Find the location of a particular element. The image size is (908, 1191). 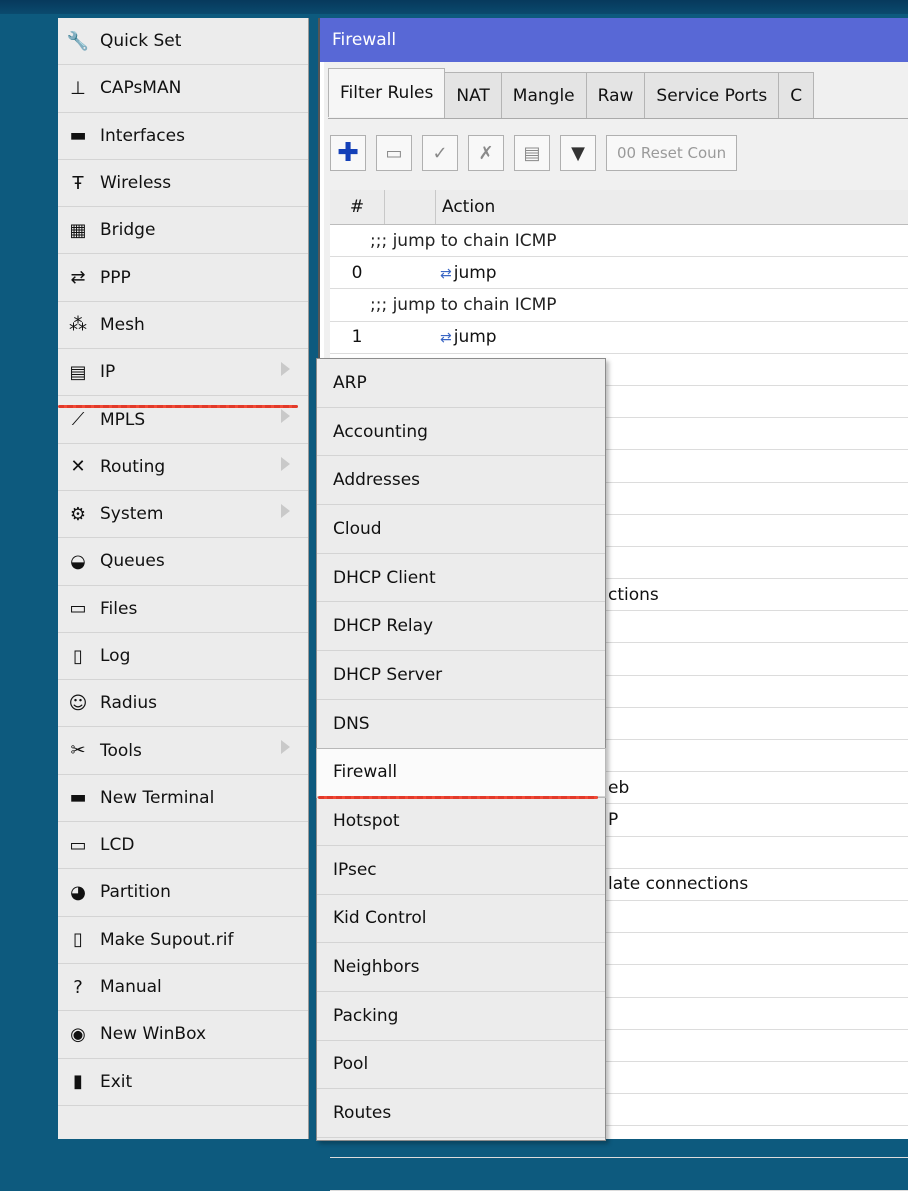

main-menu-item-label: Make Supout.rif is located at coordinates (167, 939).